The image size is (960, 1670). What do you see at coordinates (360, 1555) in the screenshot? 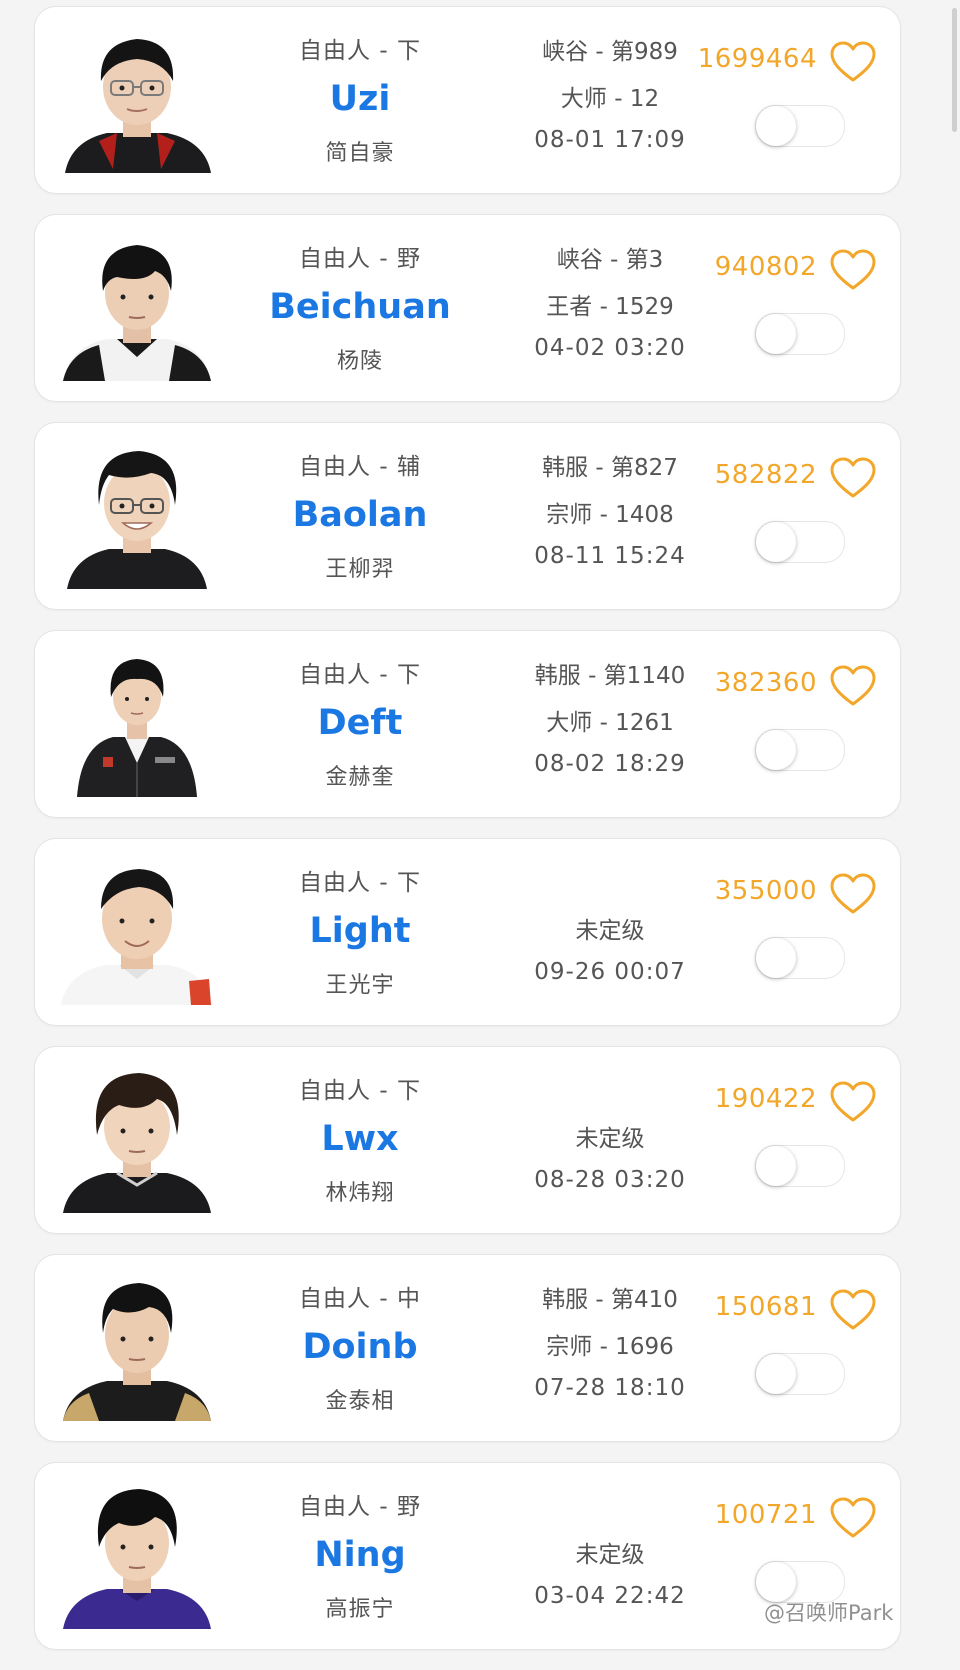
I see `player-name: Ning` at bounding box center [360, 1555].